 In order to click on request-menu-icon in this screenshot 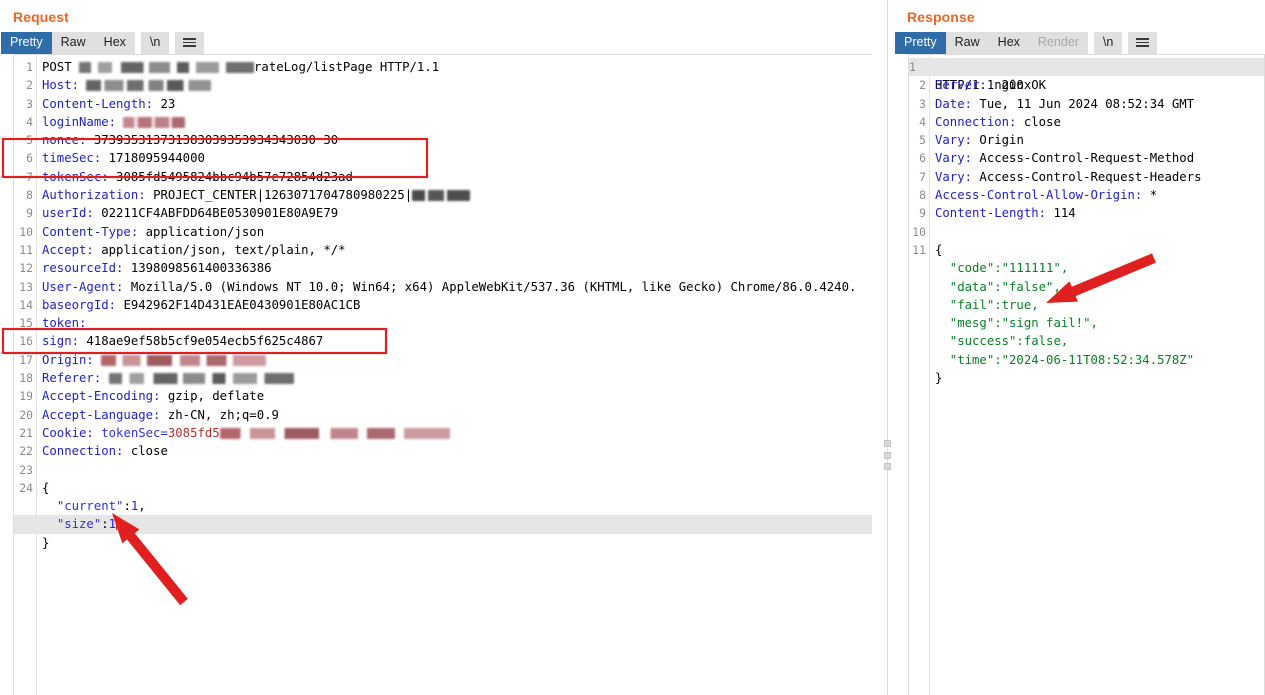, I will do `click(190, 43)`.